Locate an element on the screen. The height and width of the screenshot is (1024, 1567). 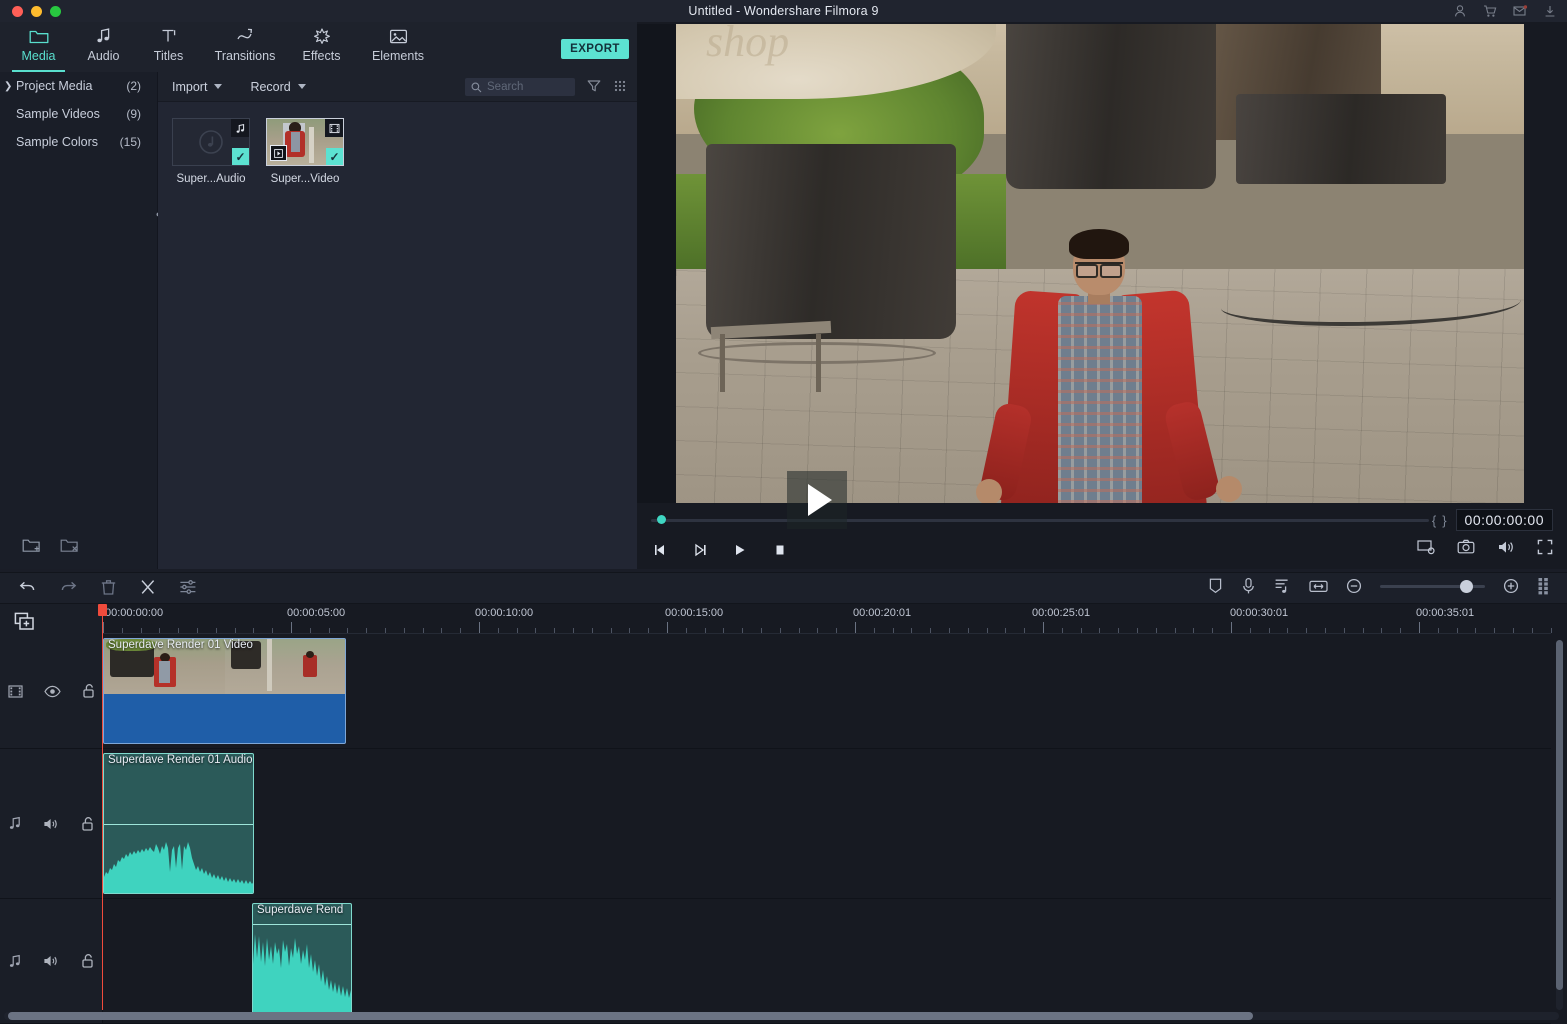
track-lane-audio-2: Superdave Rend is located at coordinates (827, 961).